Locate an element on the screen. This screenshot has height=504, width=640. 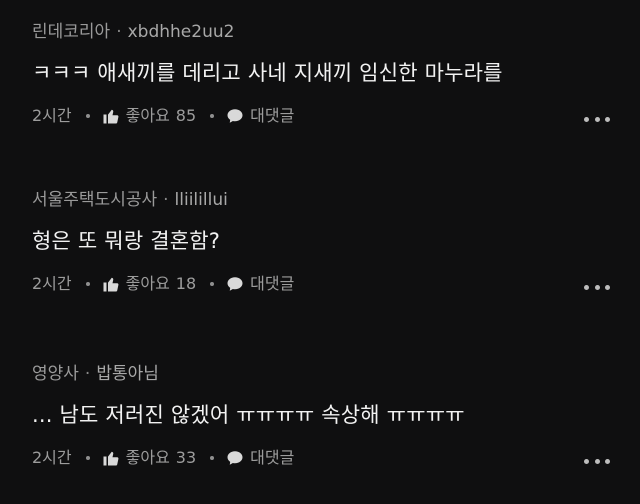
comment-meta: 영양사 · 밥통아님 is located at coordinates (95, 374).